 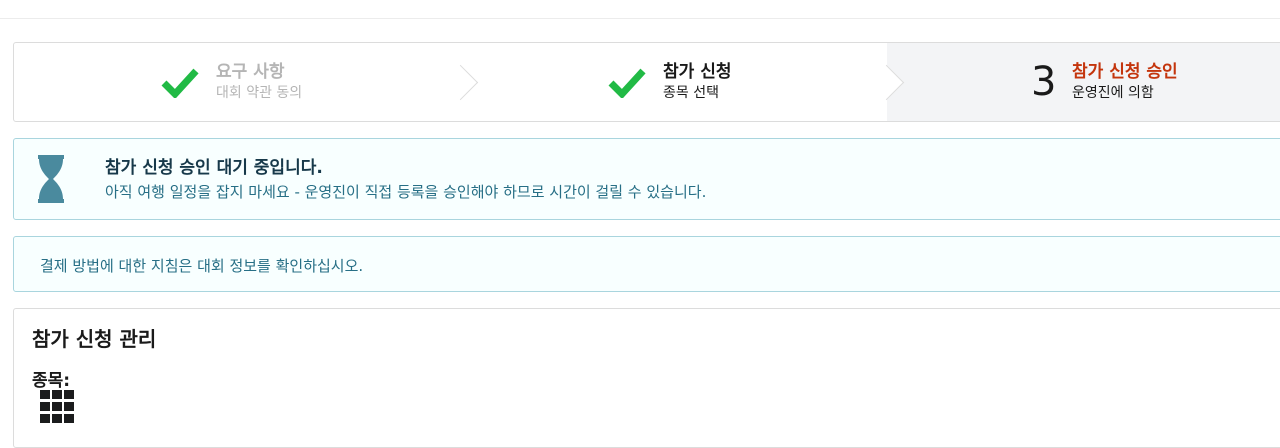 I want to click on panel-title: 참가 신청 관리, so click(x=94, y=339).